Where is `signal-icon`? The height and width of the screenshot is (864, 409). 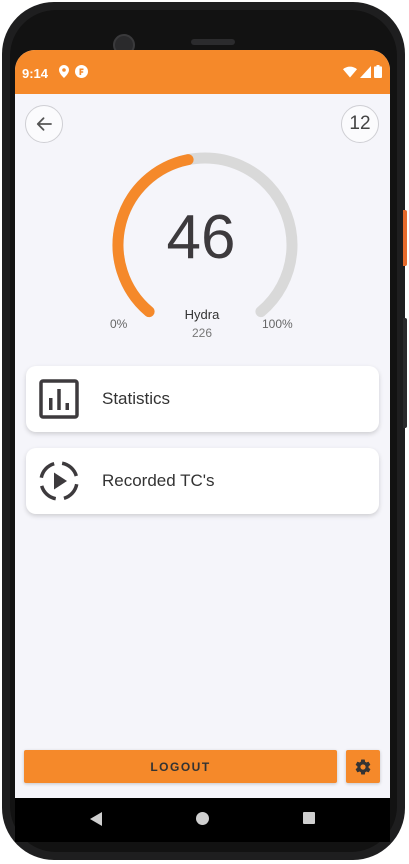
signal-icon is located at coordinates (365, 71).